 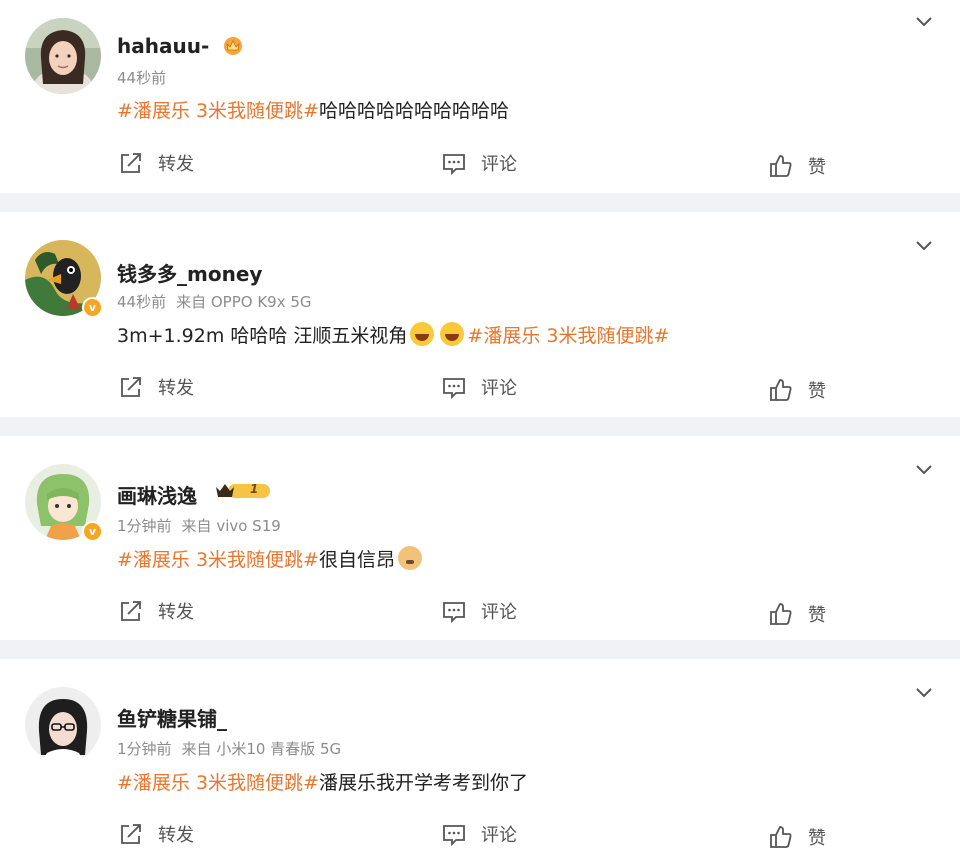 I want to click on vip-level-badge: 1, so click(x=243, y=491).